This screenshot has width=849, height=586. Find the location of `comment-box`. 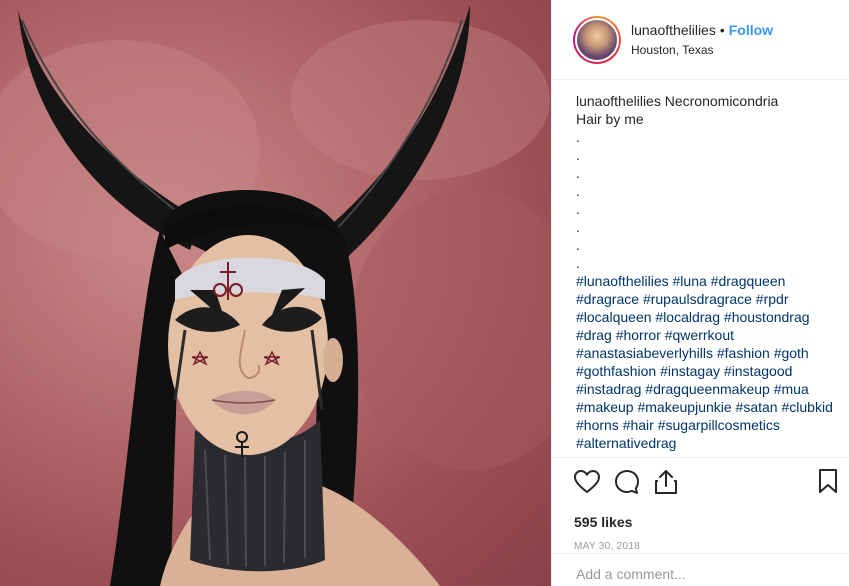

comment-box is located at coordinates (700, 569).